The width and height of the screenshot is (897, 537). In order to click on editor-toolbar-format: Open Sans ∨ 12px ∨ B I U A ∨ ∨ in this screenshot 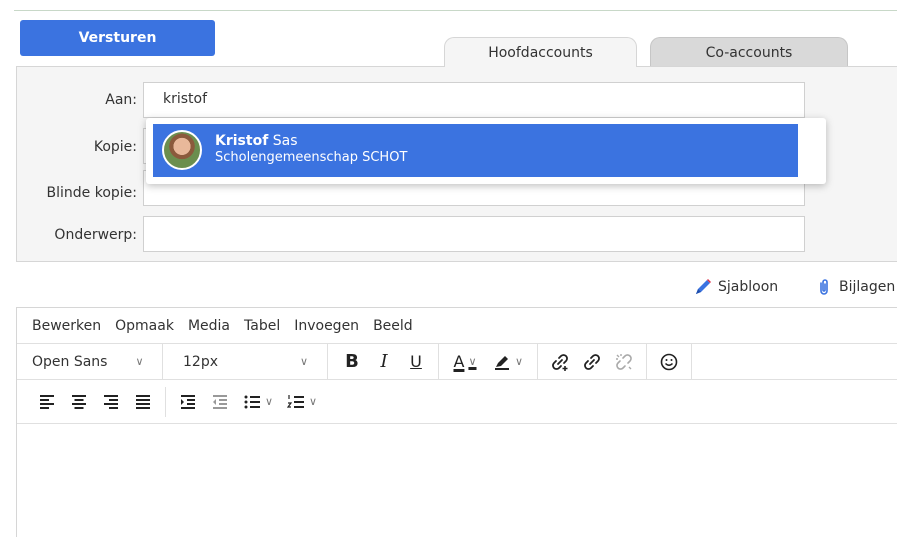, I will do `click(457, 361)`.